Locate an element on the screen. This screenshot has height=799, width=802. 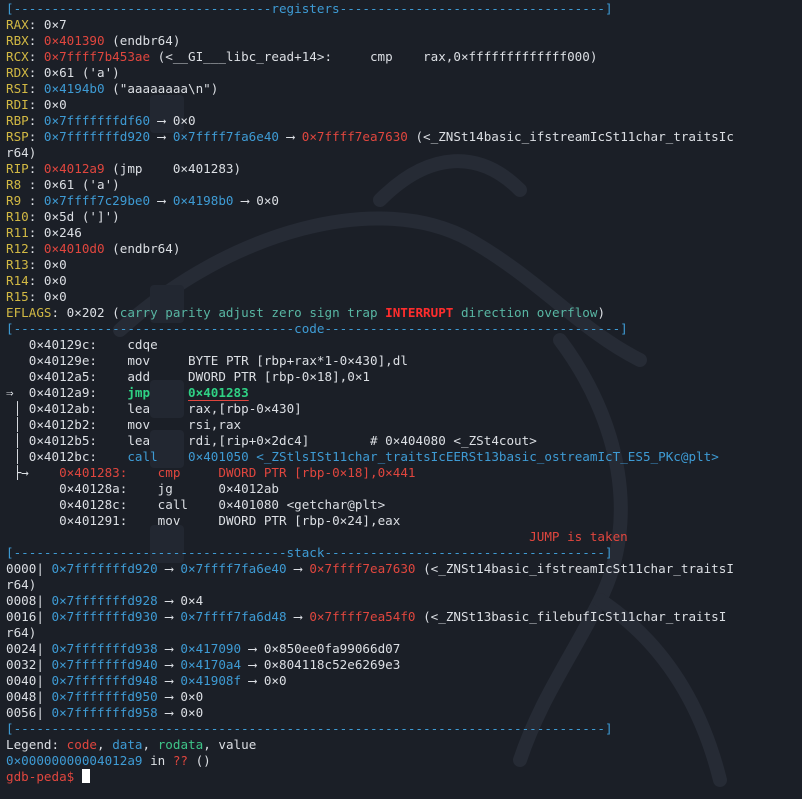
stack-row: 0056| 0×7fffffffd958 ⟶ 0×0 is located at coordinates (105, 712).